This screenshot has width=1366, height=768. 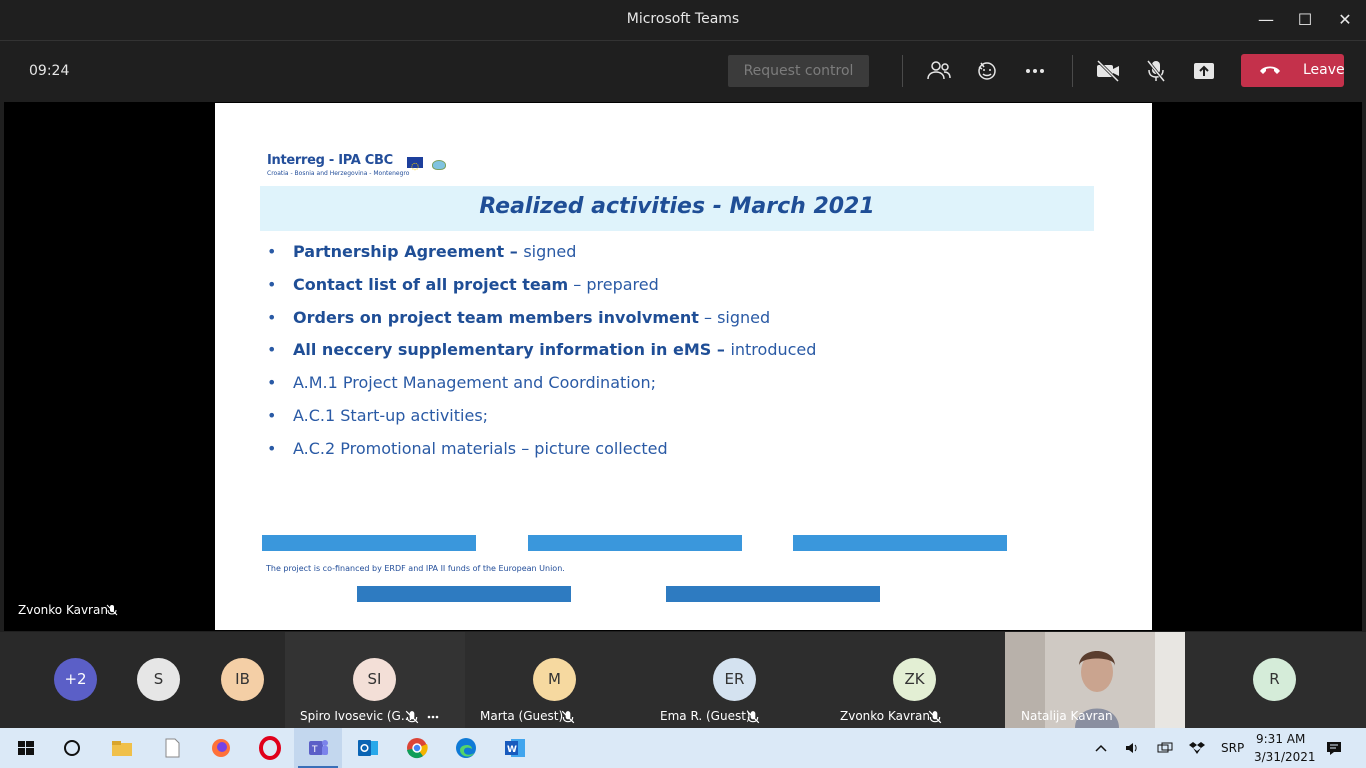 I want to click on close-button: ✕, so click(x=1345, y=20).